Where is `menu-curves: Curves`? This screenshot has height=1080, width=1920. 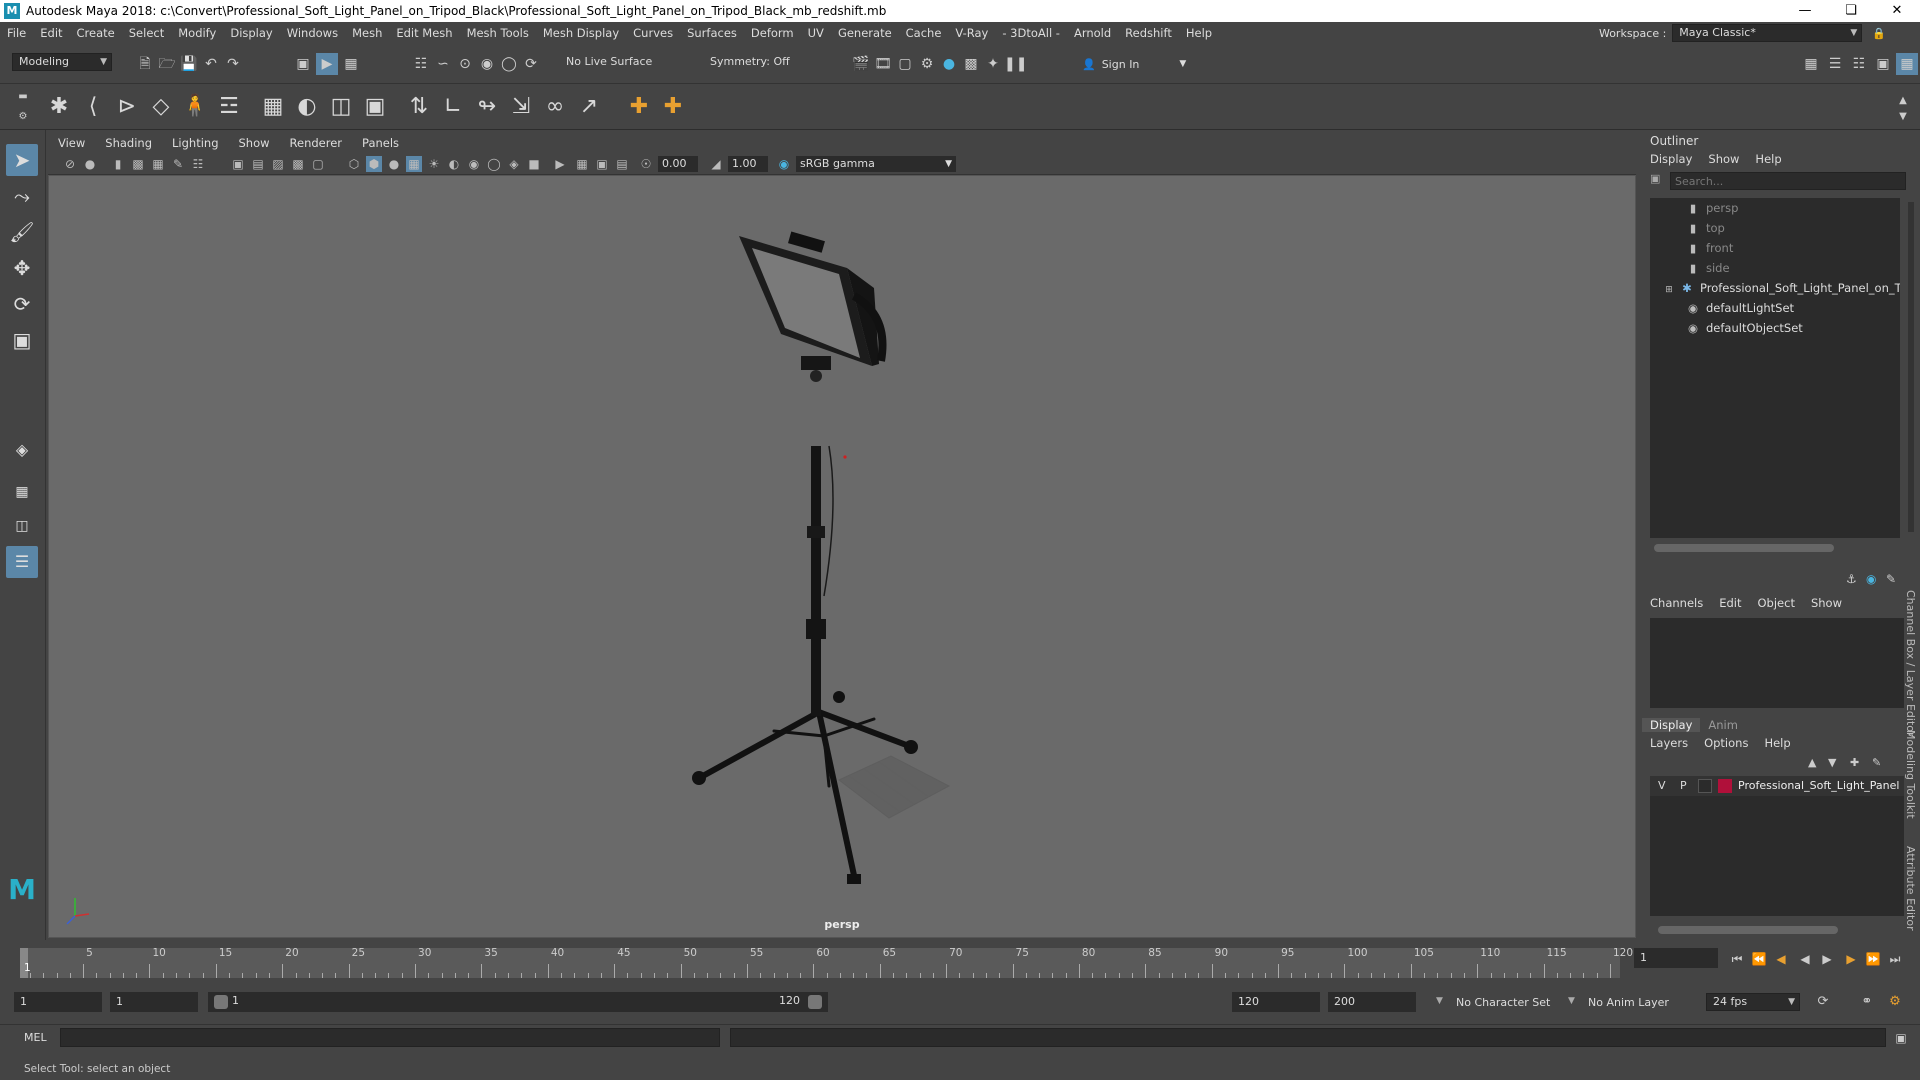 menu-curves: Curves is located at coordinates (653, 33).